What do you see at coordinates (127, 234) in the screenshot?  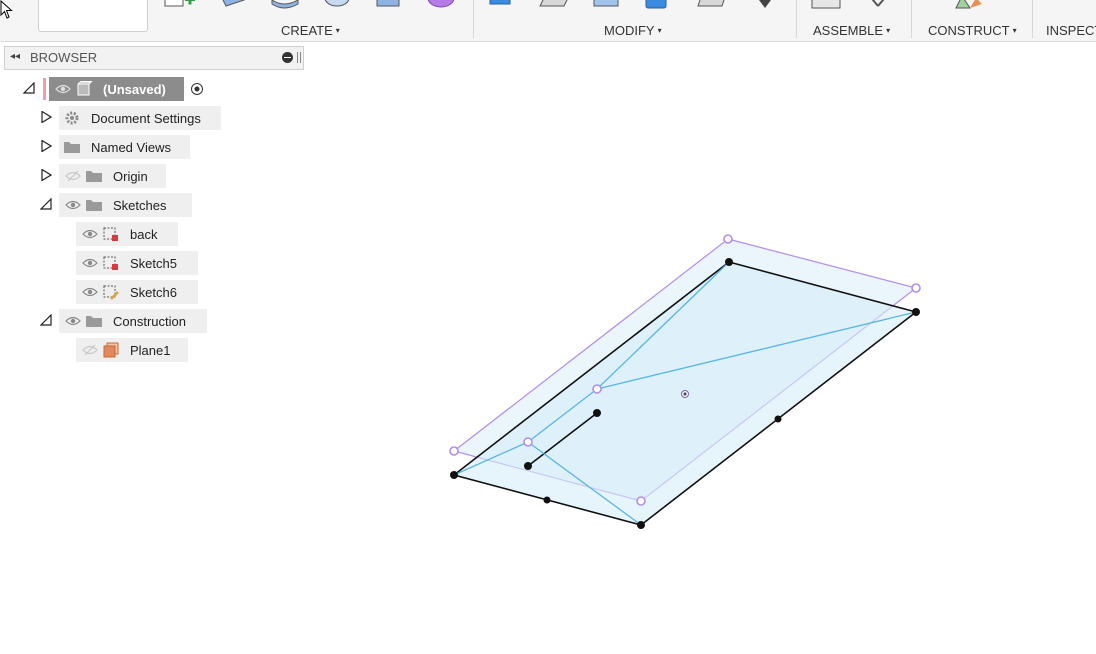 I see `sketch-back-pill: back` at bounding box center [127, 234].